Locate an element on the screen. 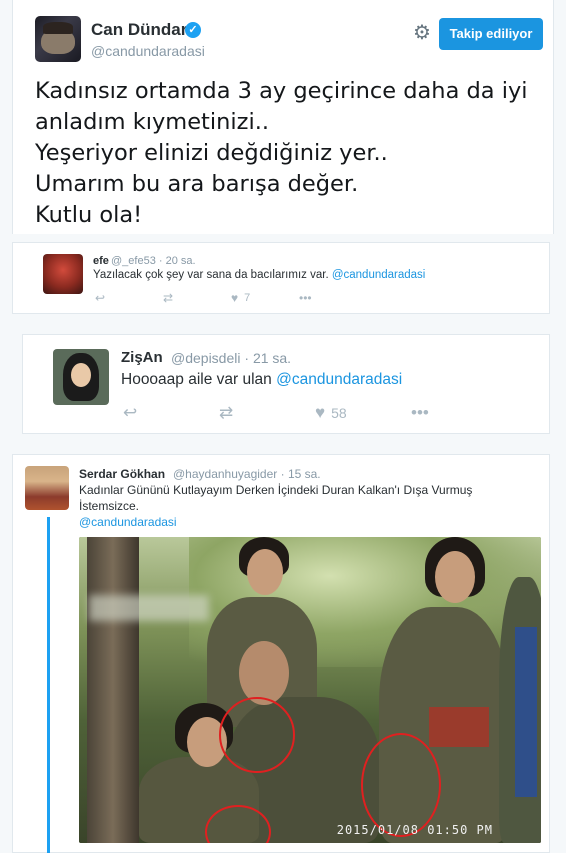 This screenshot has width=566, height=853. verified-badge-icon: ✓ is located at coordinates (193, 30).